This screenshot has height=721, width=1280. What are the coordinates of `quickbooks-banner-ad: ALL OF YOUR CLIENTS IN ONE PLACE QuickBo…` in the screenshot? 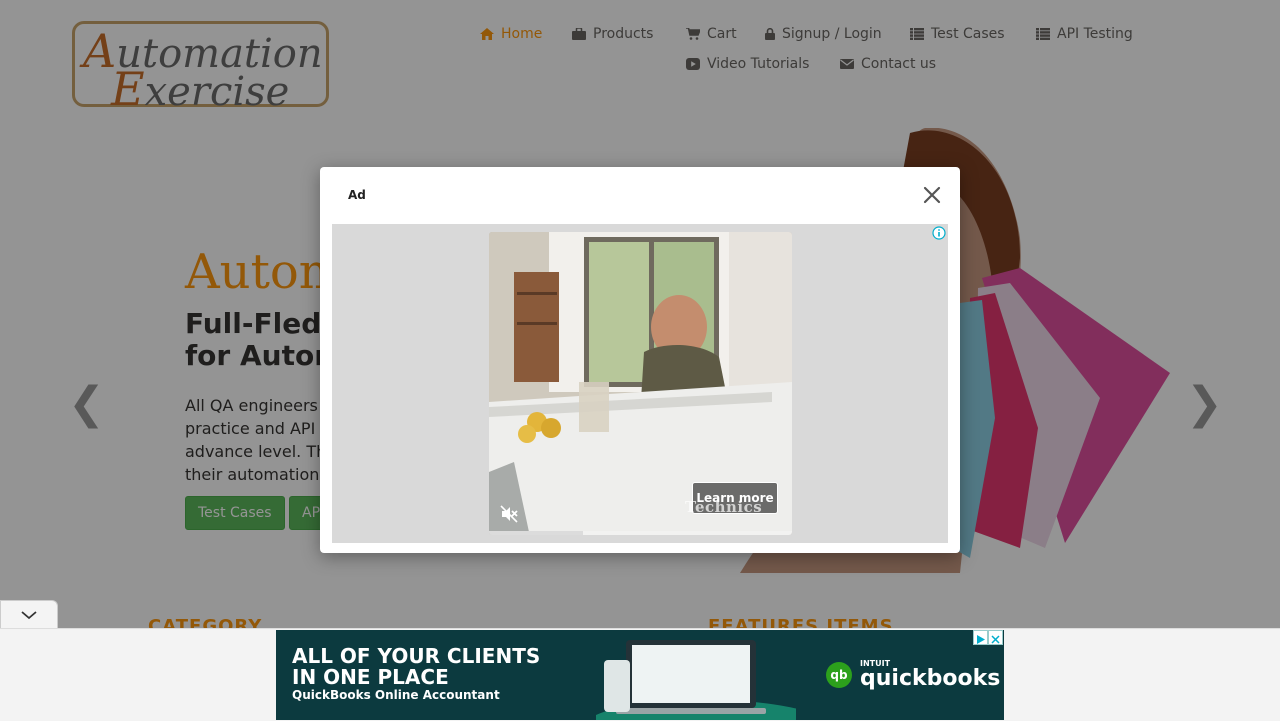 It's located at (640, 675).